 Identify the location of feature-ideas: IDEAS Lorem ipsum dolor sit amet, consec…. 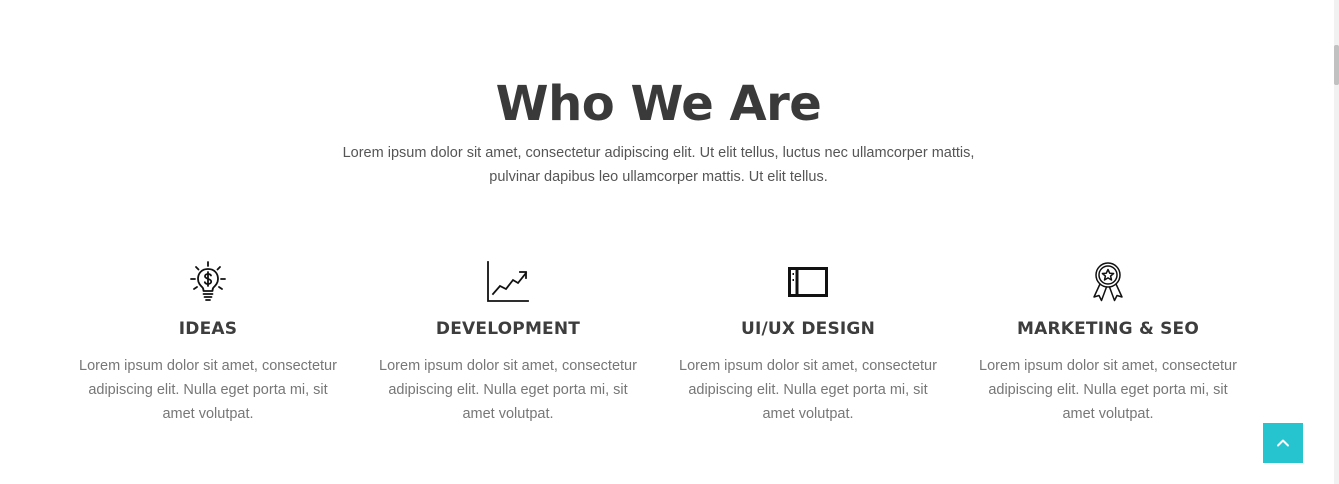
(208, 343).